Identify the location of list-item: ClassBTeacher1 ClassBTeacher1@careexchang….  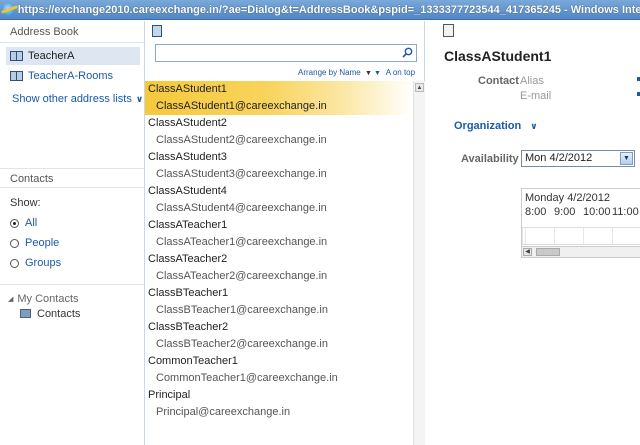
(279, 302).